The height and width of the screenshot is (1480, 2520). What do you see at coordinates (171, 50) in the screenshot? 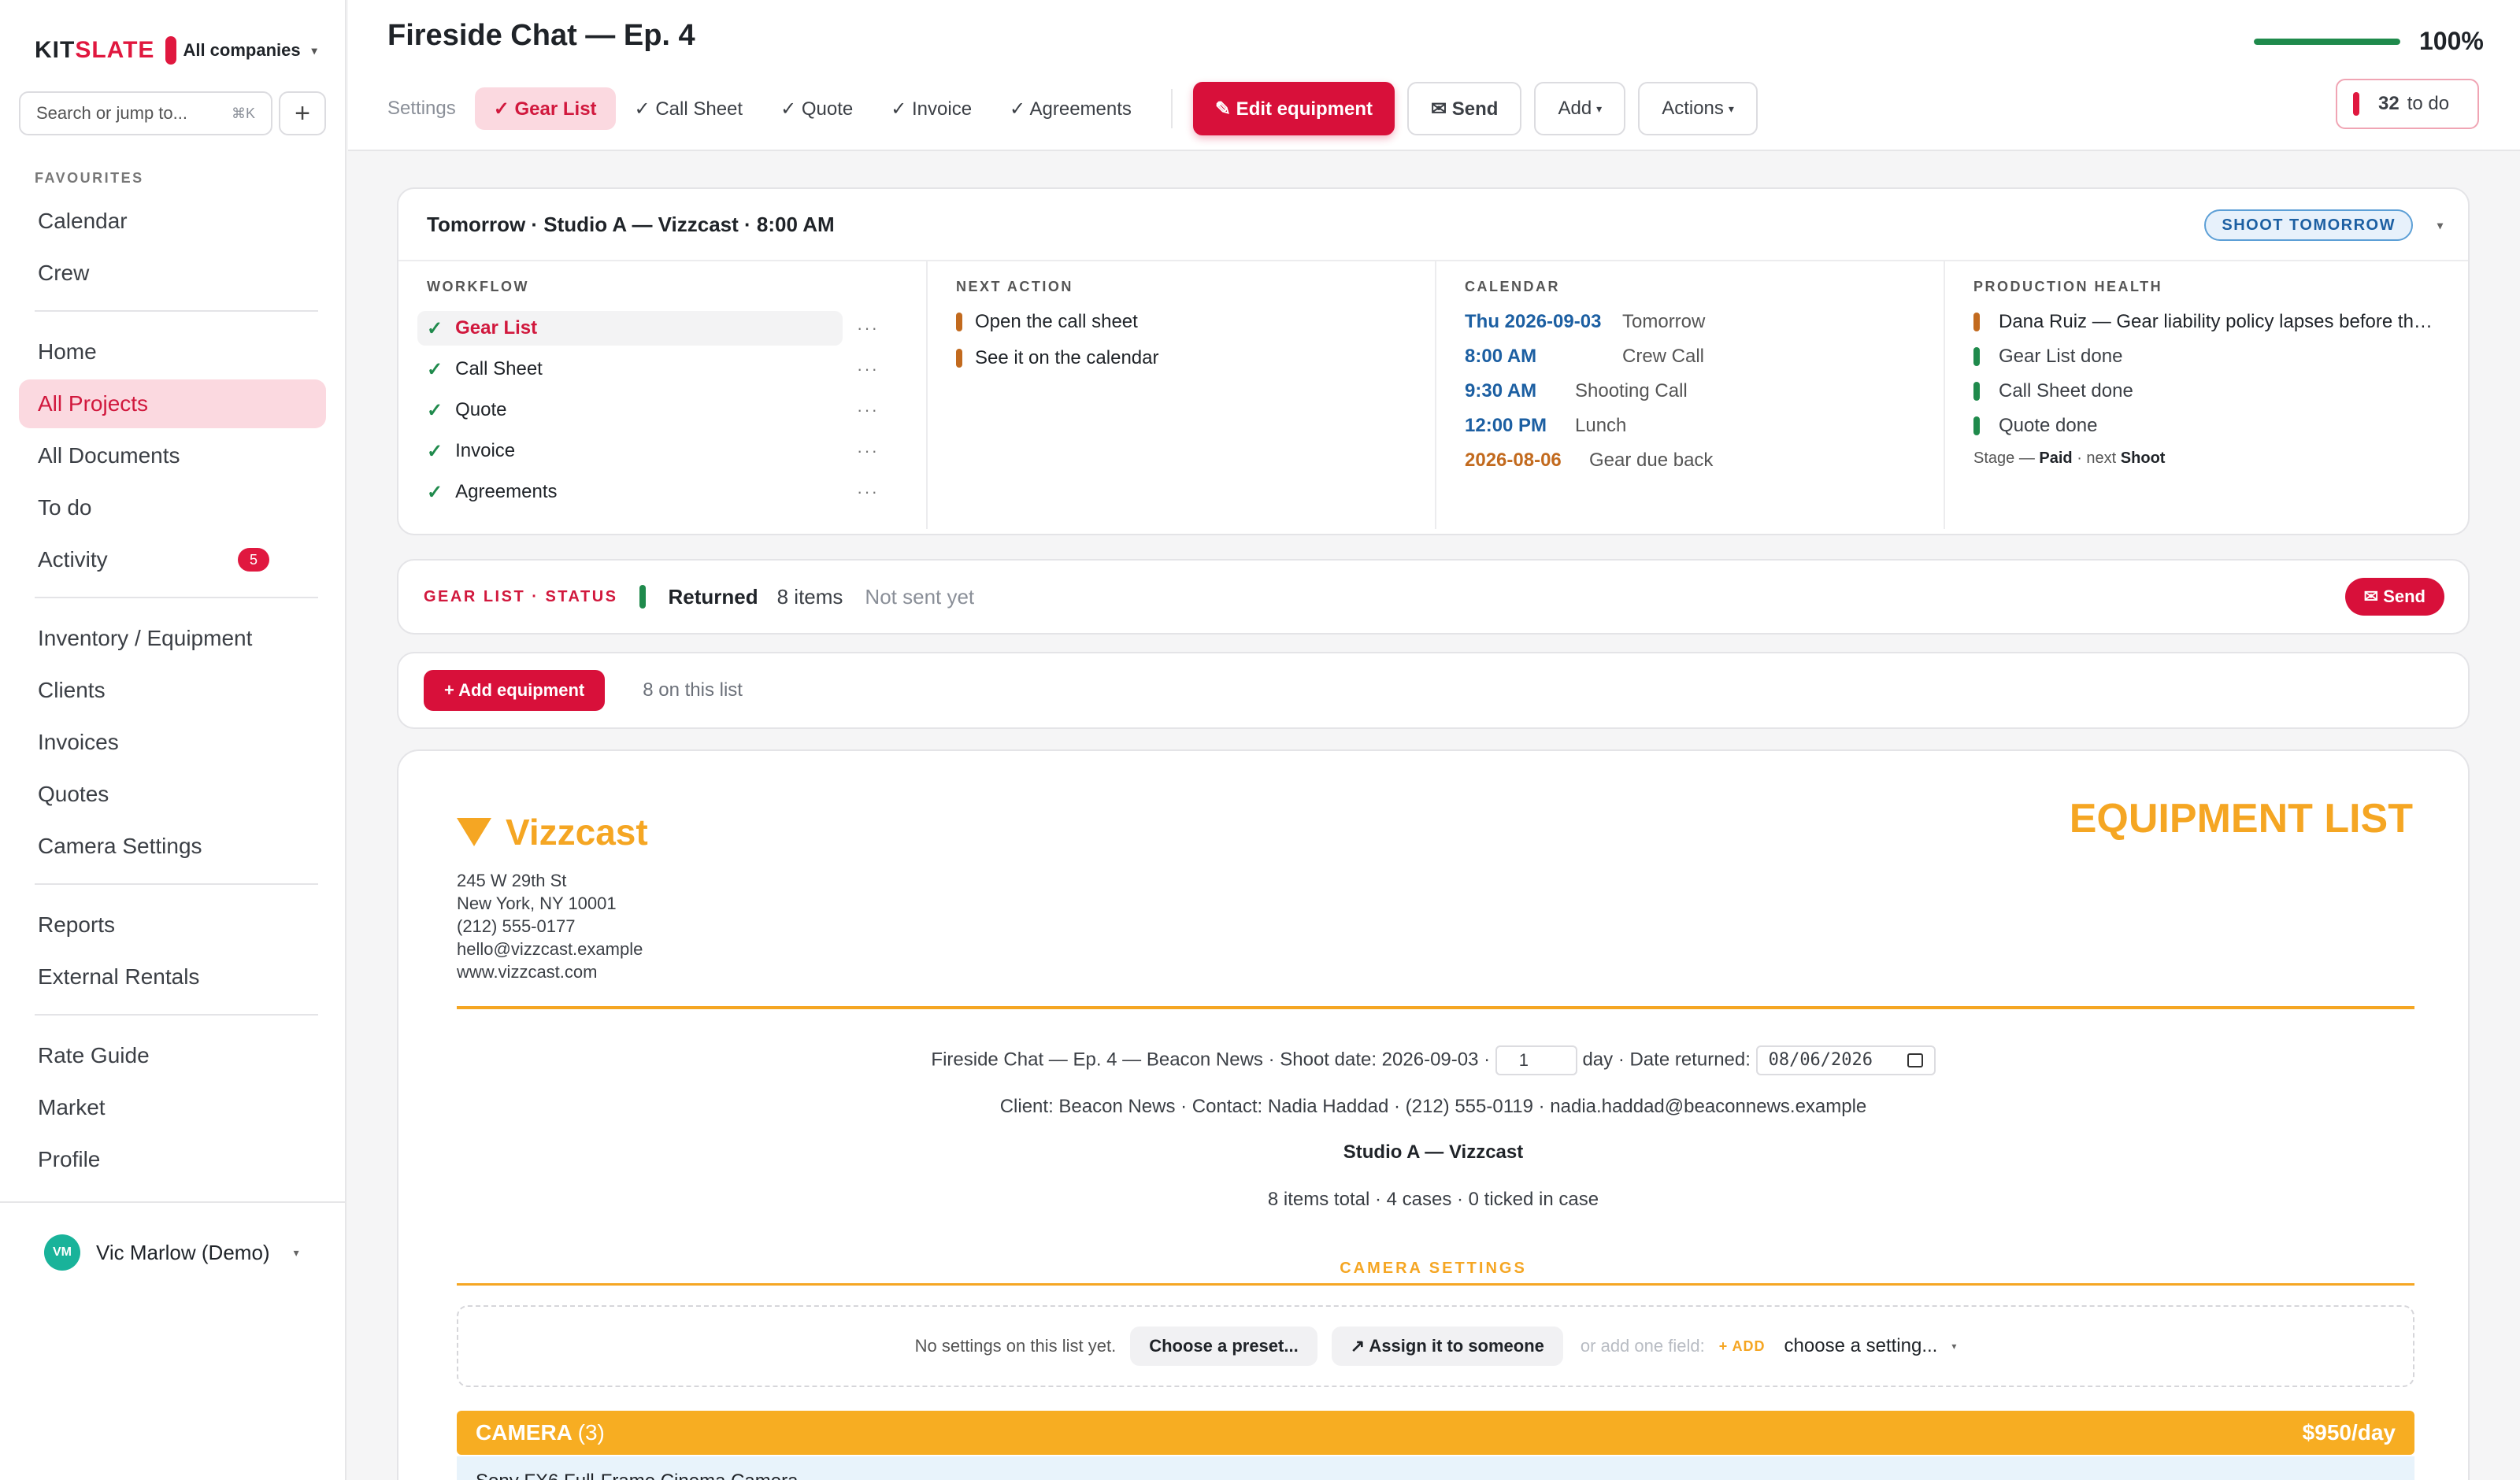
I see `brand-accent` at bounding box center [171, 50].